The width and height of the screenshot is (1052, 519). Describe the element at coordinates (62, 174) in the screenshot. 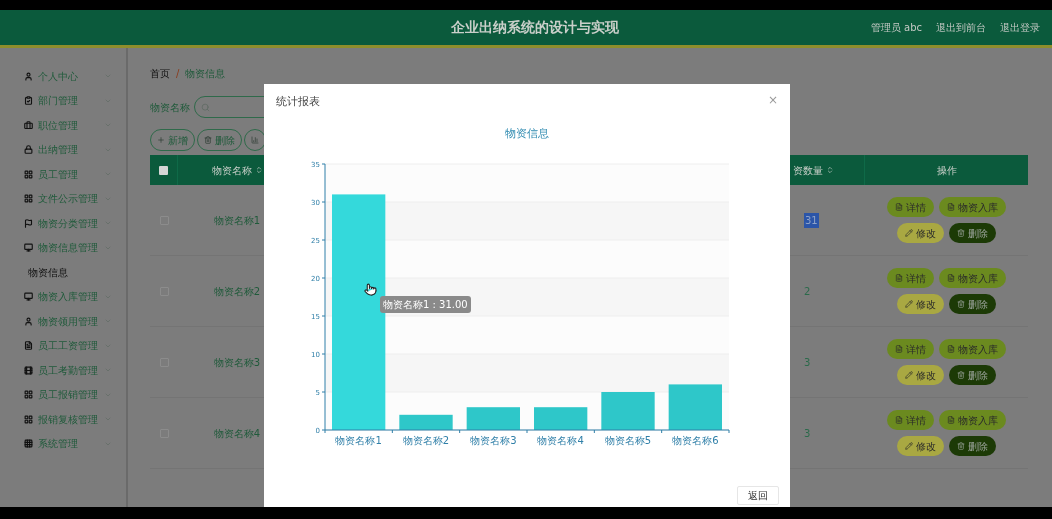

I see `sidebar-item: 员工管理` at that location.